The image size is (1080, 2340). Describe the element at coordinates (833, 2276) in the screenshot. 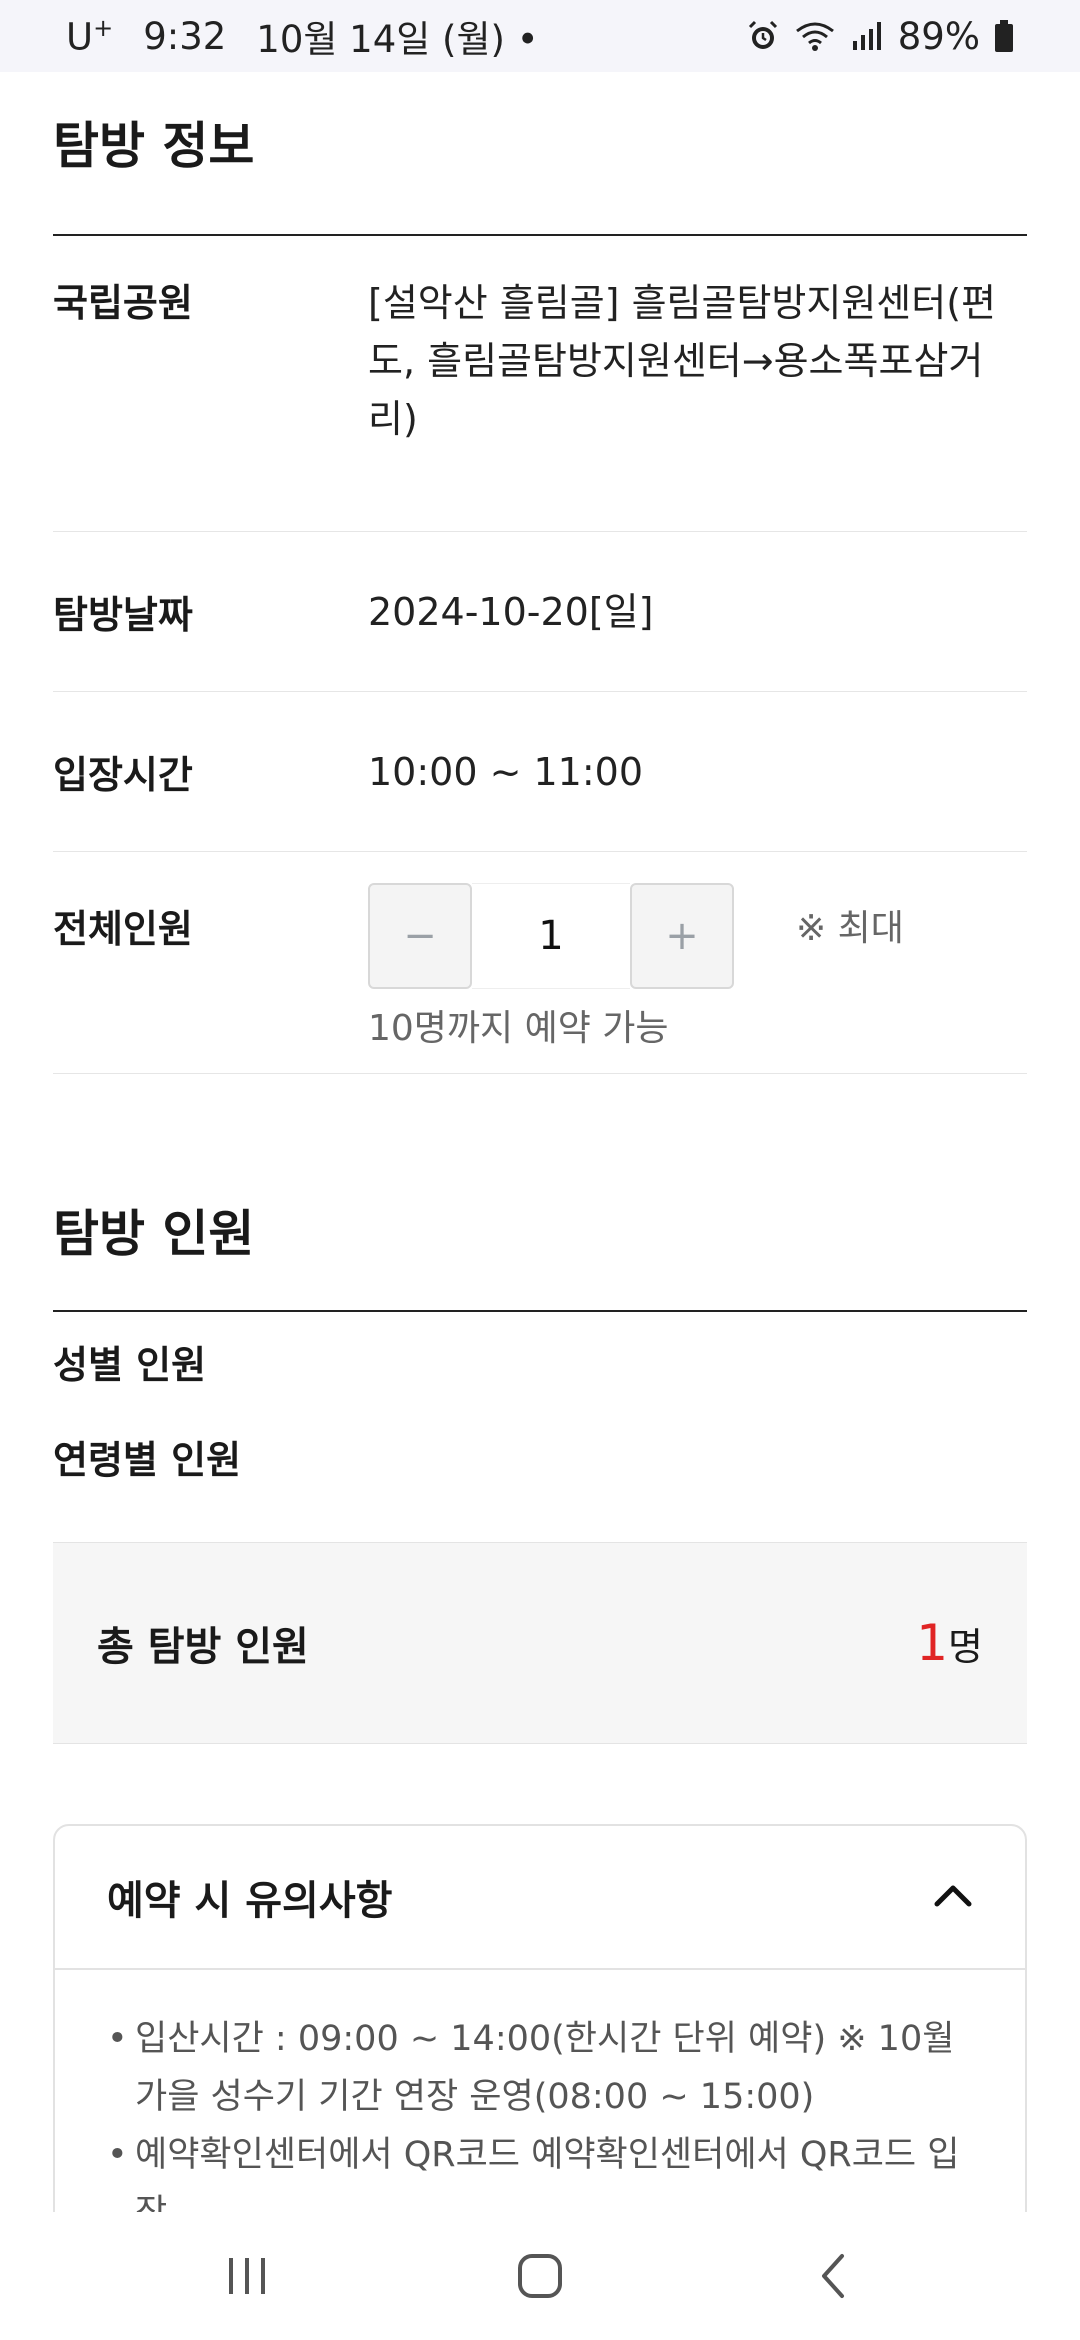

I see `back-button` at that location.